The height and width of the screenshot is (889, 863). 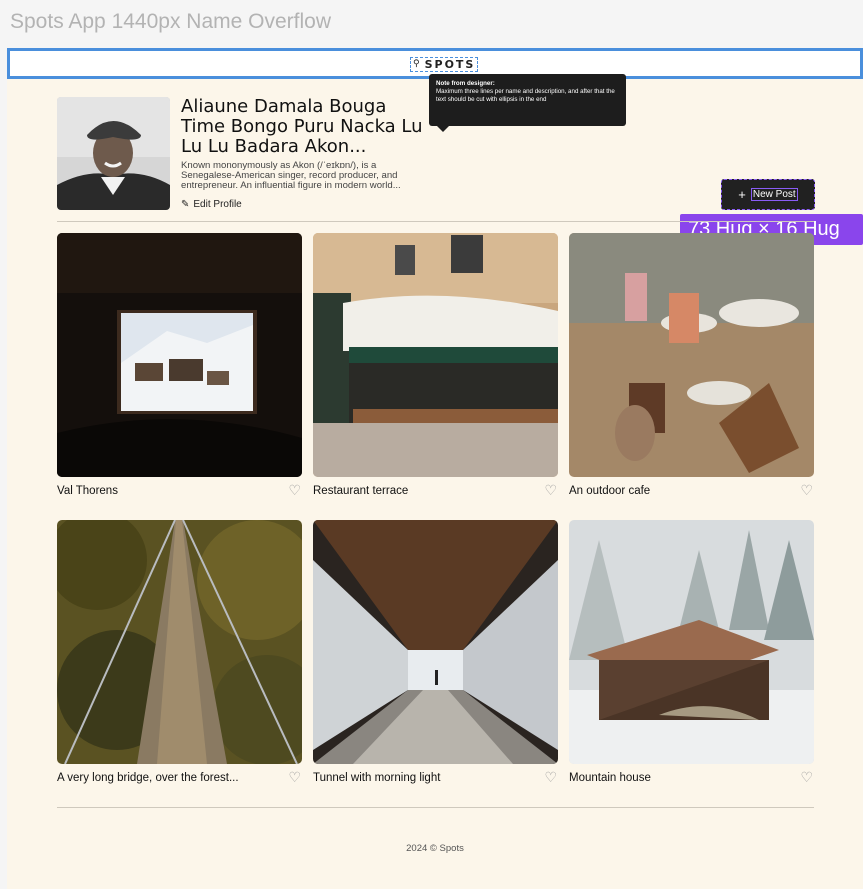 I want to click on card: Restaurant terrace ♡, so click(x=435, y=365).